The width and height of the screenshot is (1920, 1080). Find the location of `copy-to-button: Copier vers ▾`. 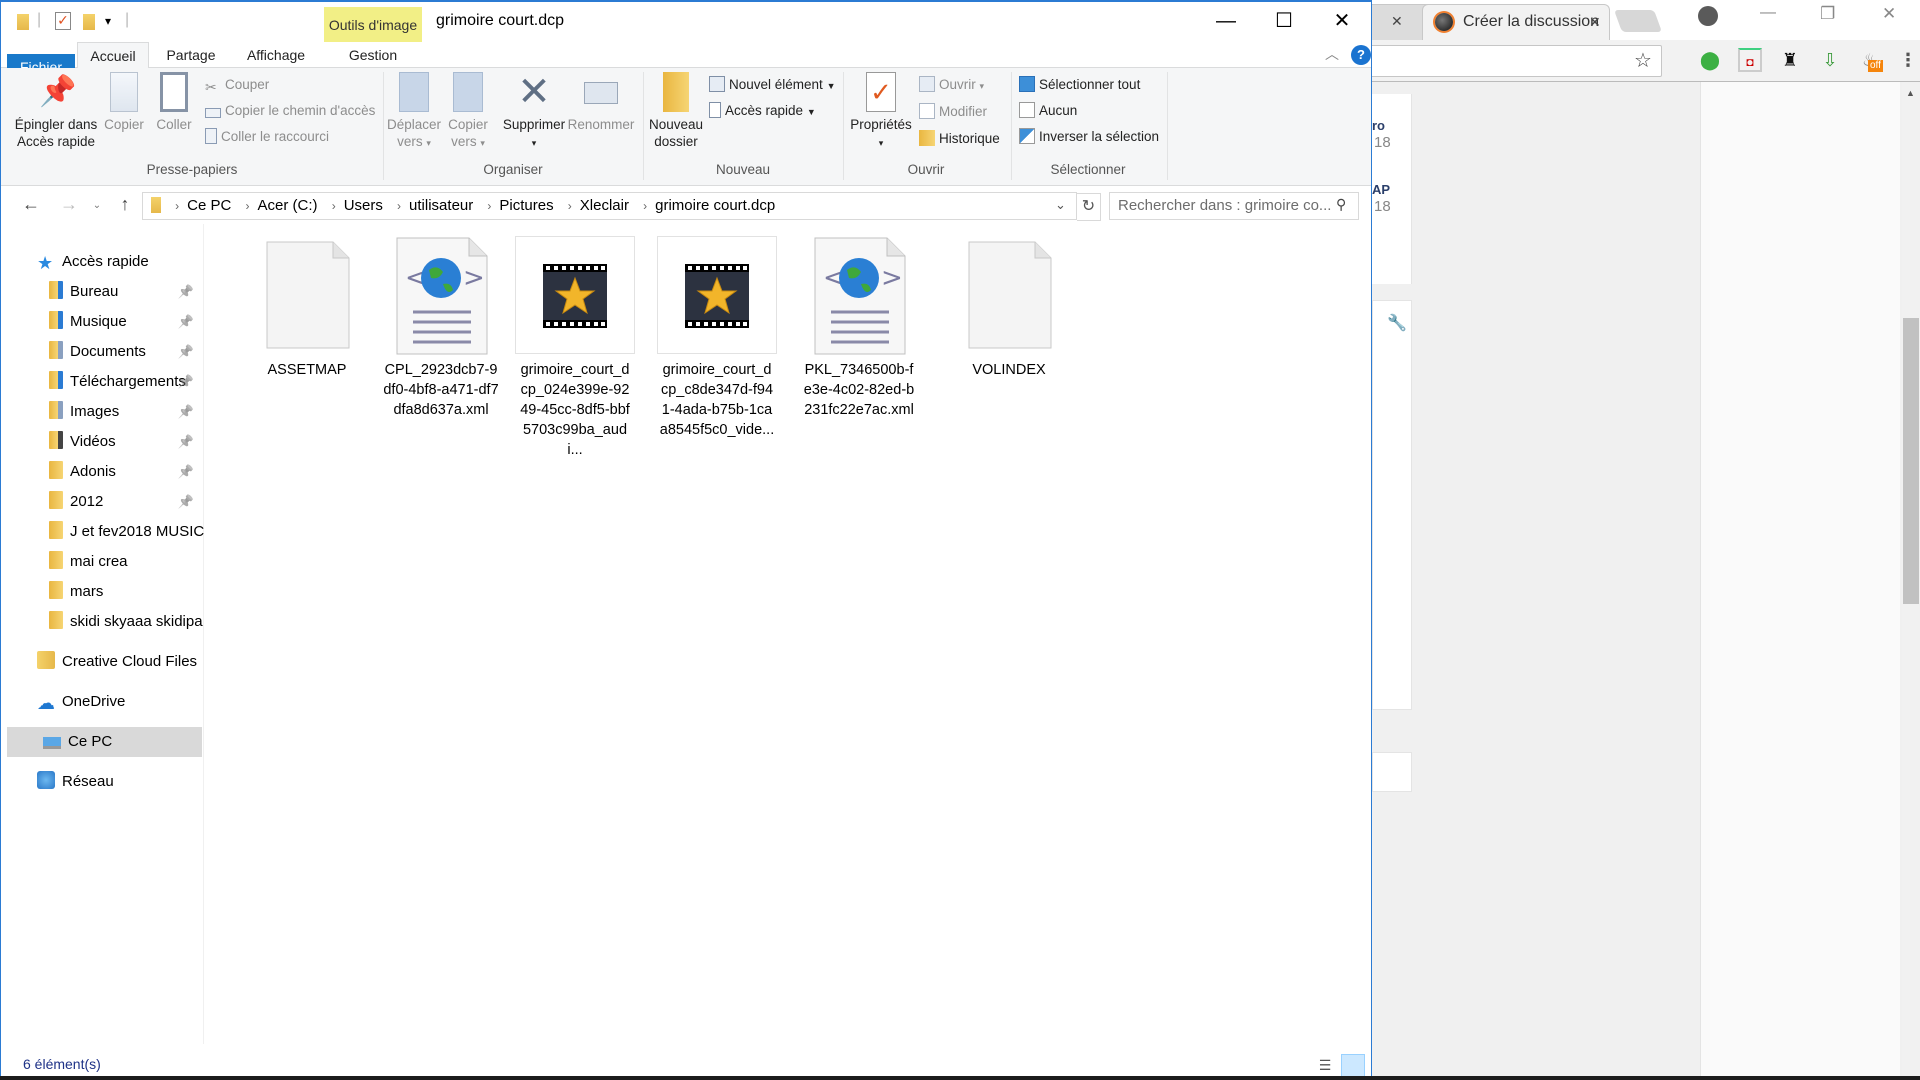

copy-to-button: Copier vers ▾ is located at coordinates (468, 112).